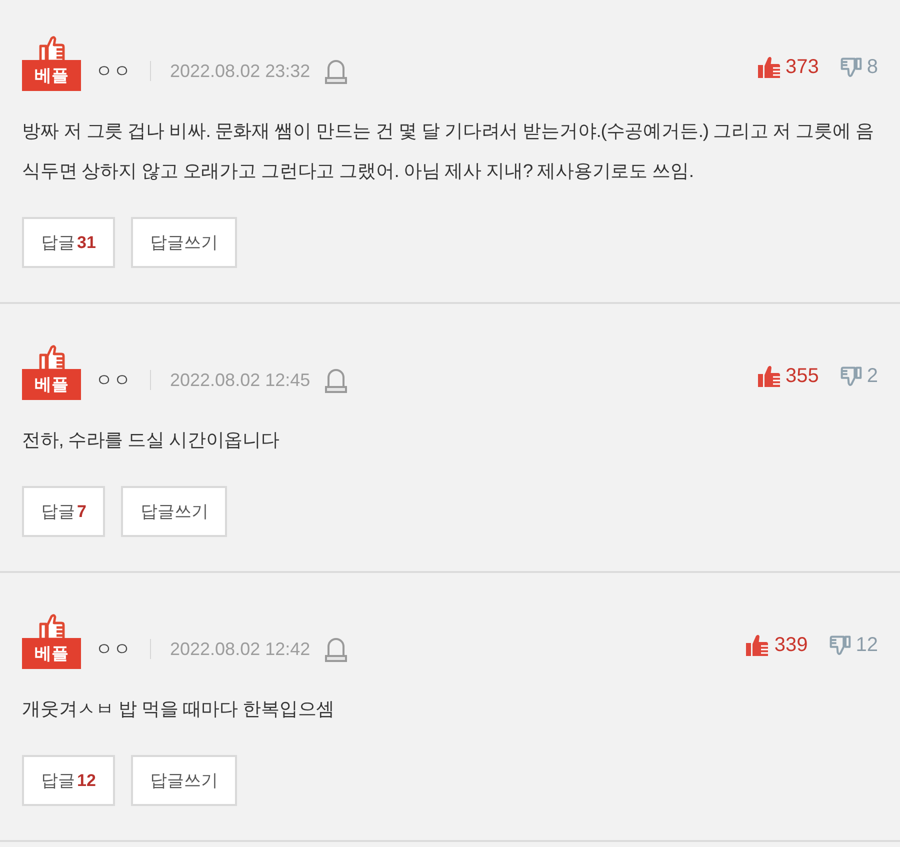  Describe the element at coordinates (64, 511) in the screenshot. I see `reply-count-button: 답글 7` at that location.